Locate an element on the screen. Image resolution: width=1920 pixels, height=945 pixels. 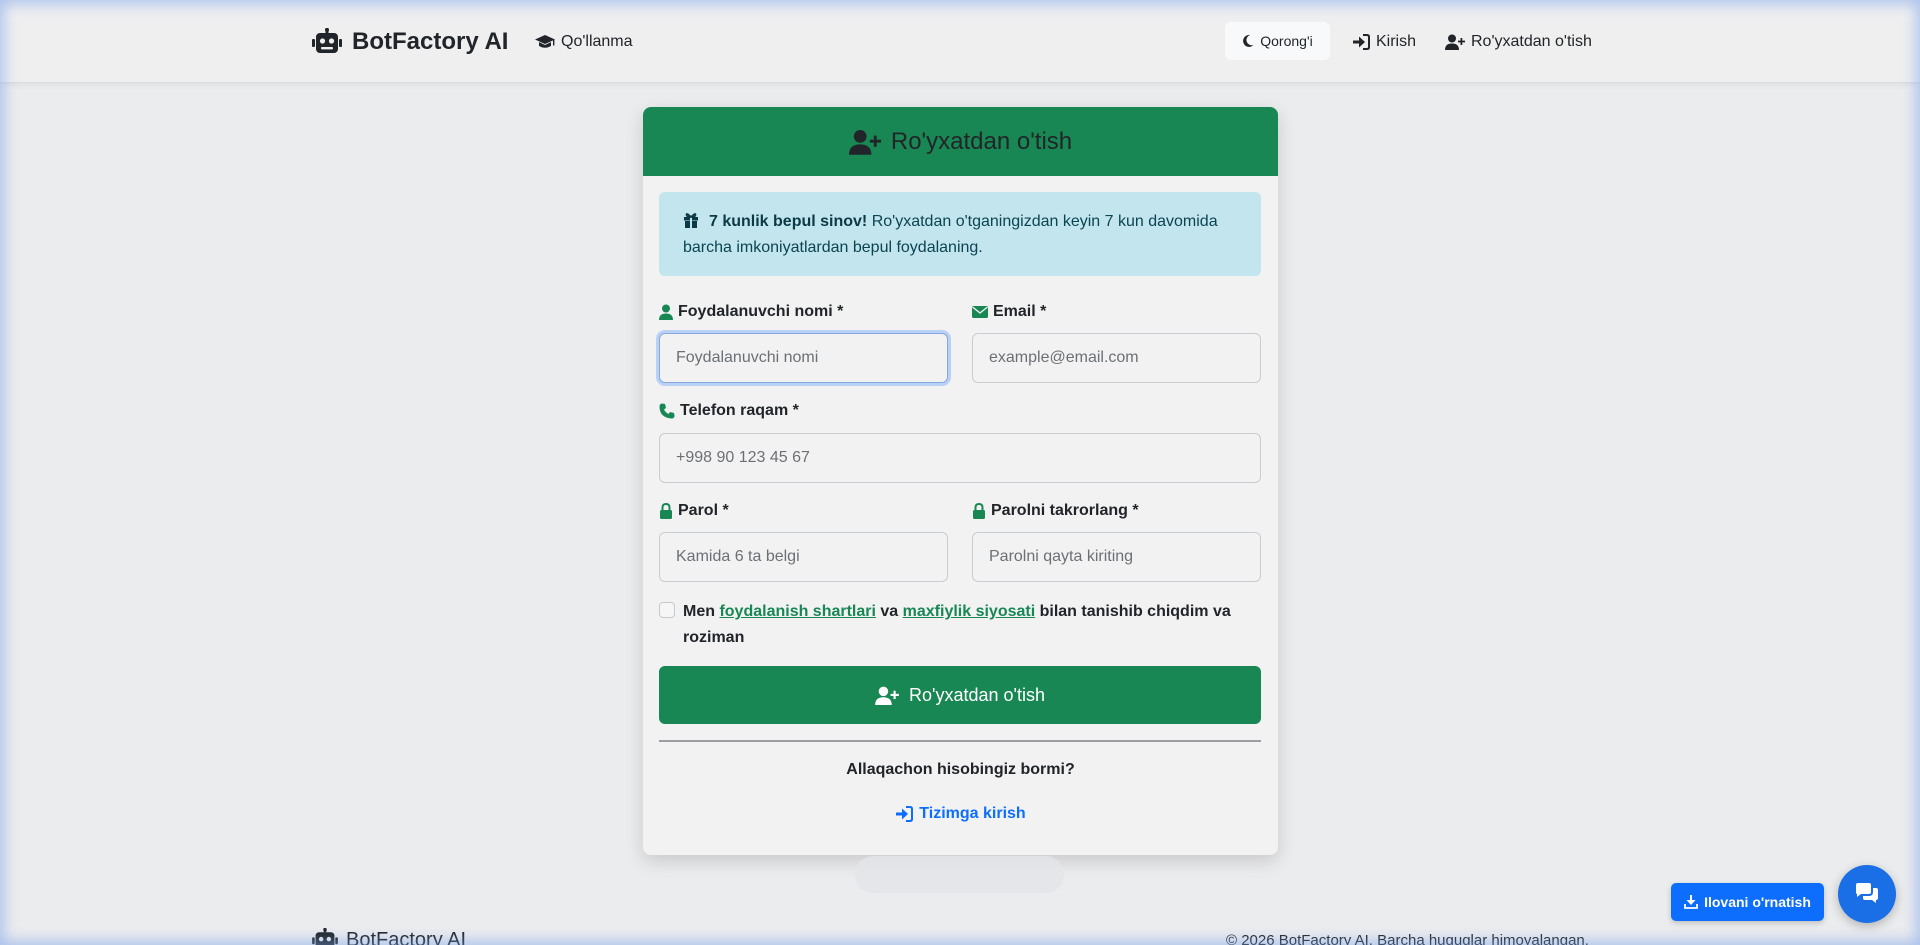
comments-icon is located at coordinates (1867, 894).